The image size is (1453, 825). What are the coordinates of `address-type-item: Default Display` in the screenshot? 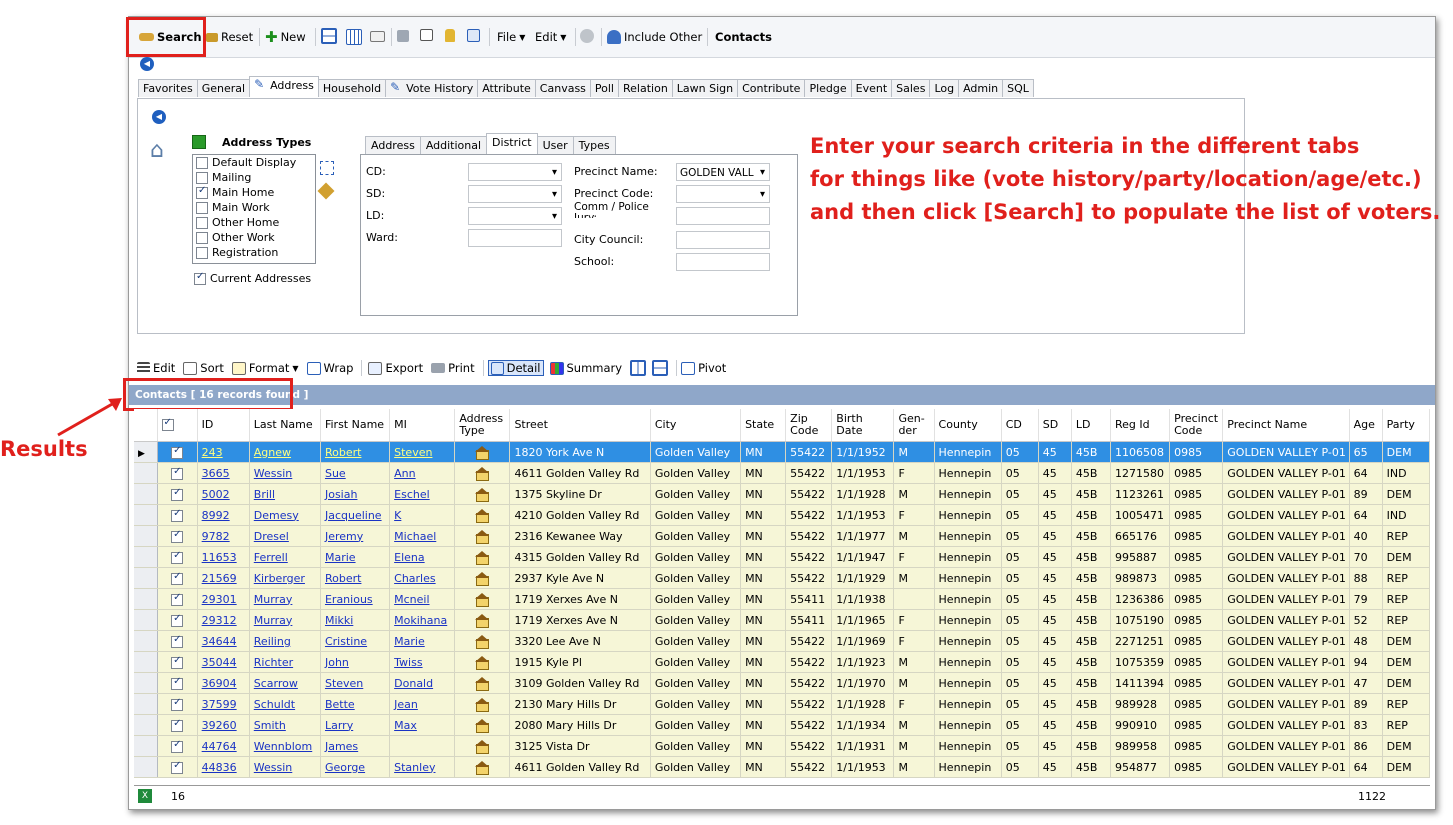 It's located at (254, 162).